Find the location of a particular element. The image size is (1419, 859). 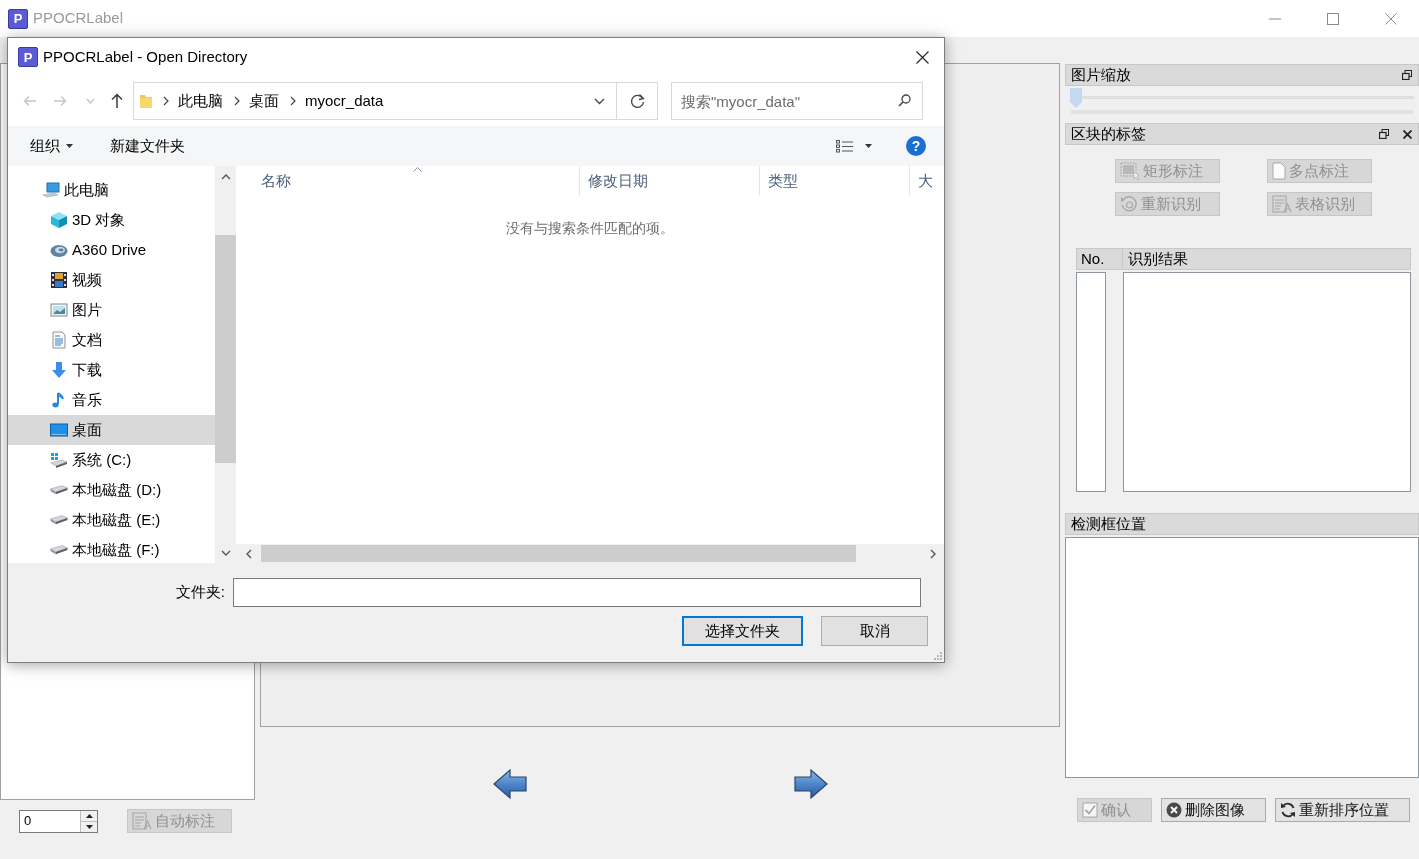

page-icon is located at coordinates (1279, 171).